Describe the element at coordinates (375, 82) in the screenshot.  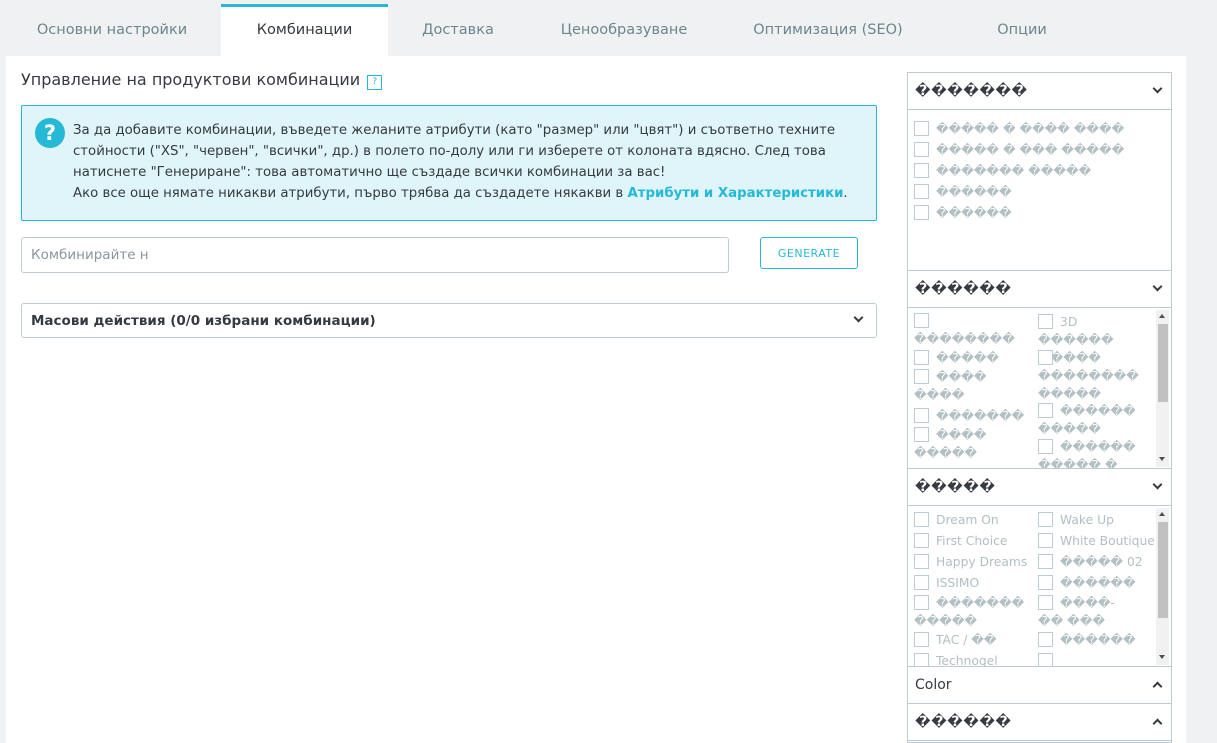
I see `help-icon: ?` at that location.